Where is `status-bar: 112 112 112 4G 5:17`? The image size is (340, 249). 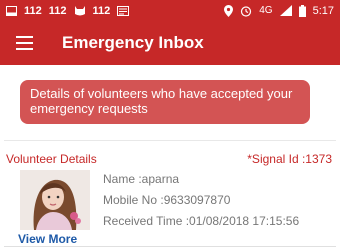
status-bar: 112 112 112 4G 5:17 is located at coordinates (170, 10).